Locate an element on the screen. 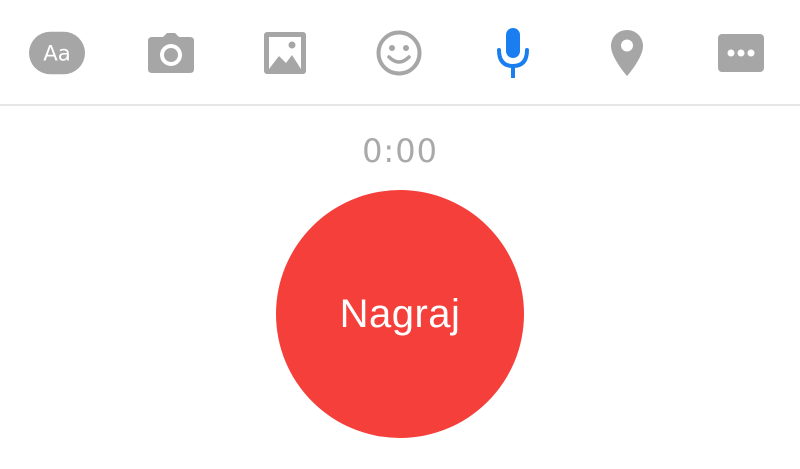  gallery-button is located at coordinates (285, 53).